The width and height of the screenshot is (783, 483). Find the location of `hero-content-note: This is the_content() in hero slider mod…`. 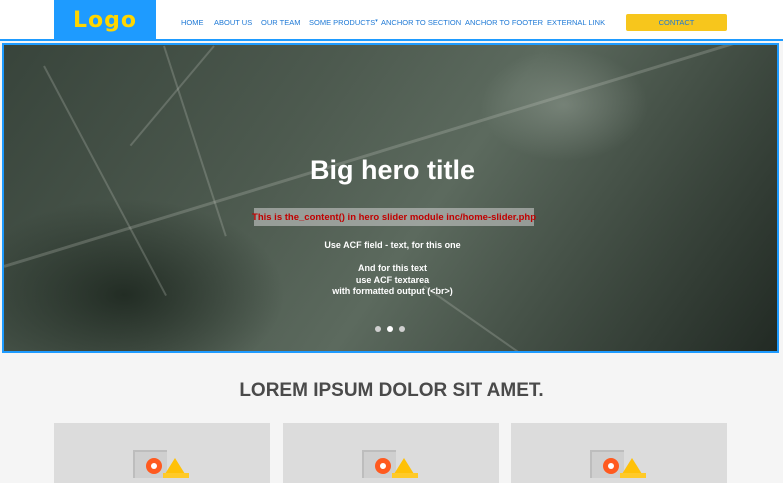

hero-content-note: This is the_content() in hero slider mod… is located at coordinates (394, 217).